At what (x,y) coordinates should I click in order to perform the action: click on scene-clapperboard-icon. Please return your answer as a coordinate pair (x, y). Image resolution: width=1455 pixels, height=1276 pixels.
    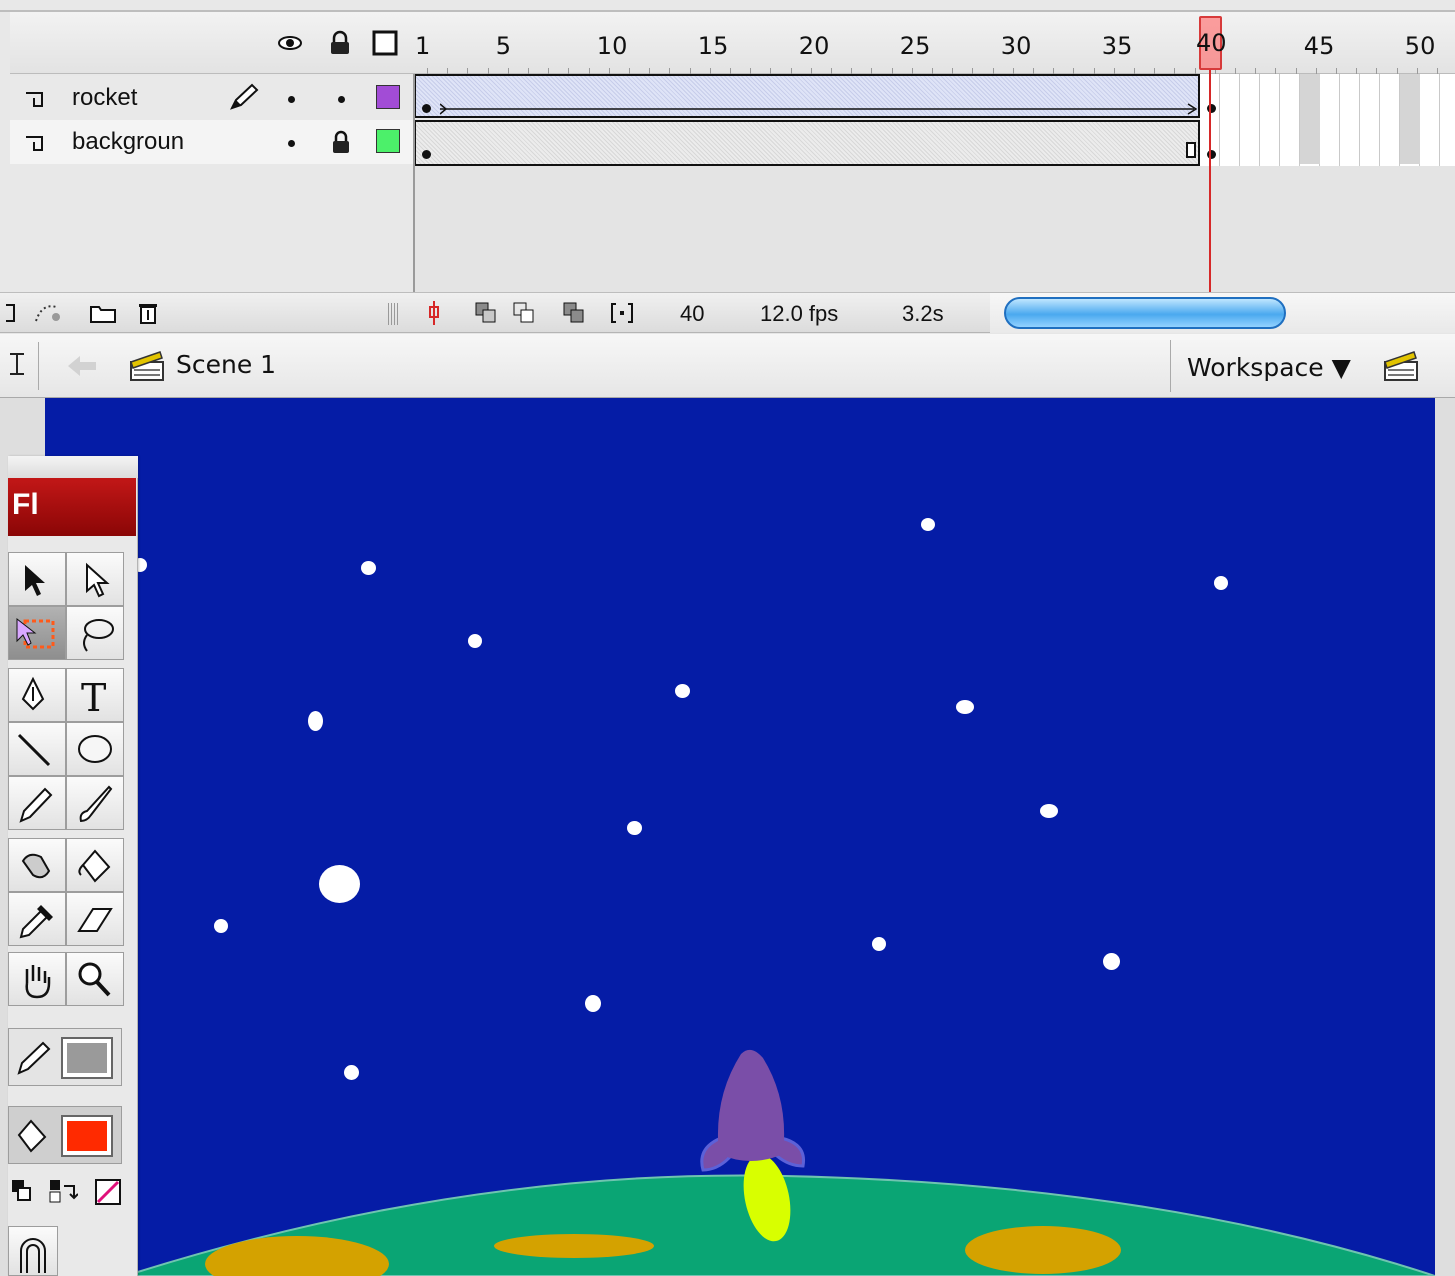
    Looking at the image, I should click on (147, 366).